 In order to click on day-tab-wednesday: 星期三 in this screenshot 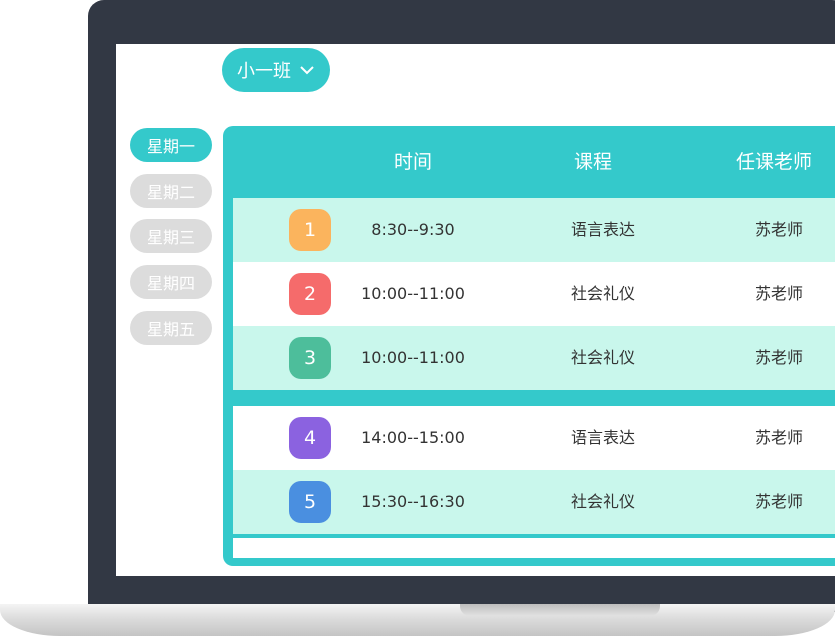, I will do `click(171, 236)`.